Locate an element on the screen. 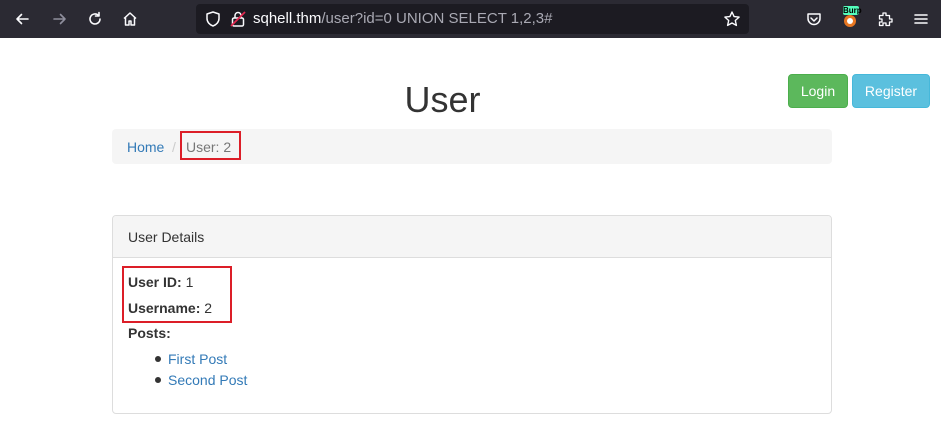 This screenshot has height=432, width=941. highlight-box-breadcrumb is located at coordinates (210, 145).